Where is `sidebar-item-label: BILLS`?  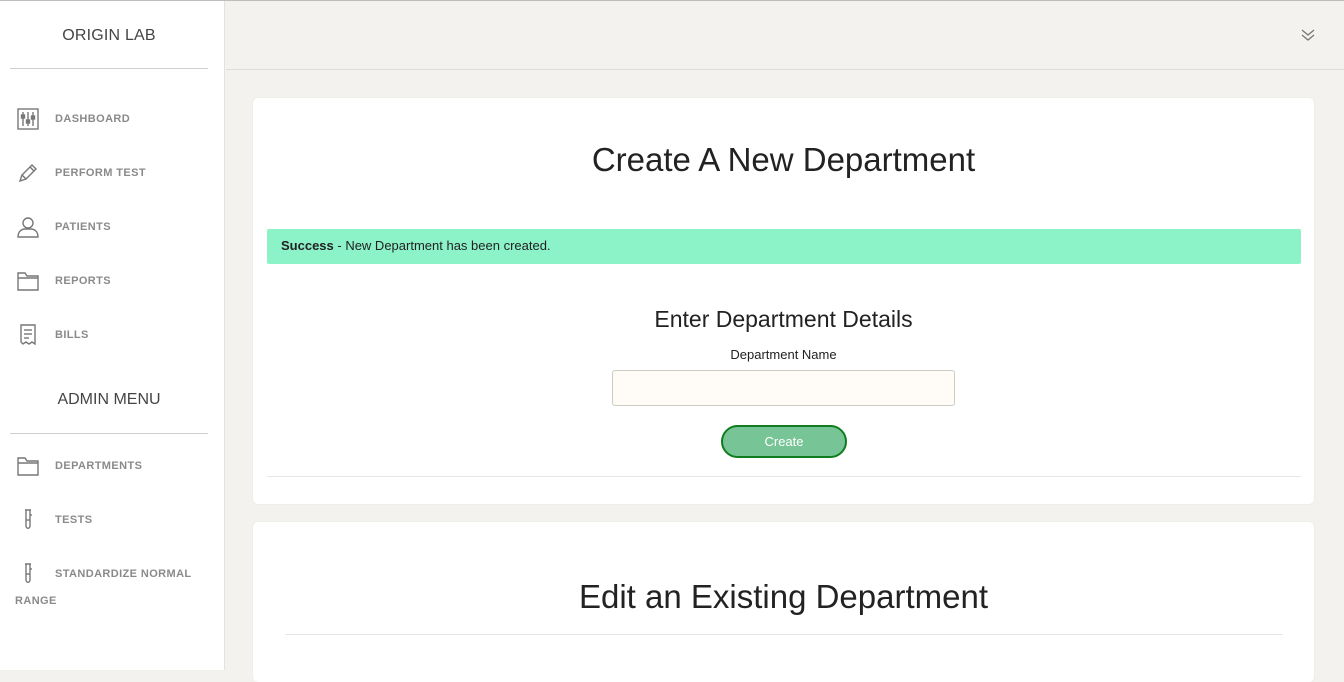
sidebar-item-label: BILLS is located at coordinates (72, 335).